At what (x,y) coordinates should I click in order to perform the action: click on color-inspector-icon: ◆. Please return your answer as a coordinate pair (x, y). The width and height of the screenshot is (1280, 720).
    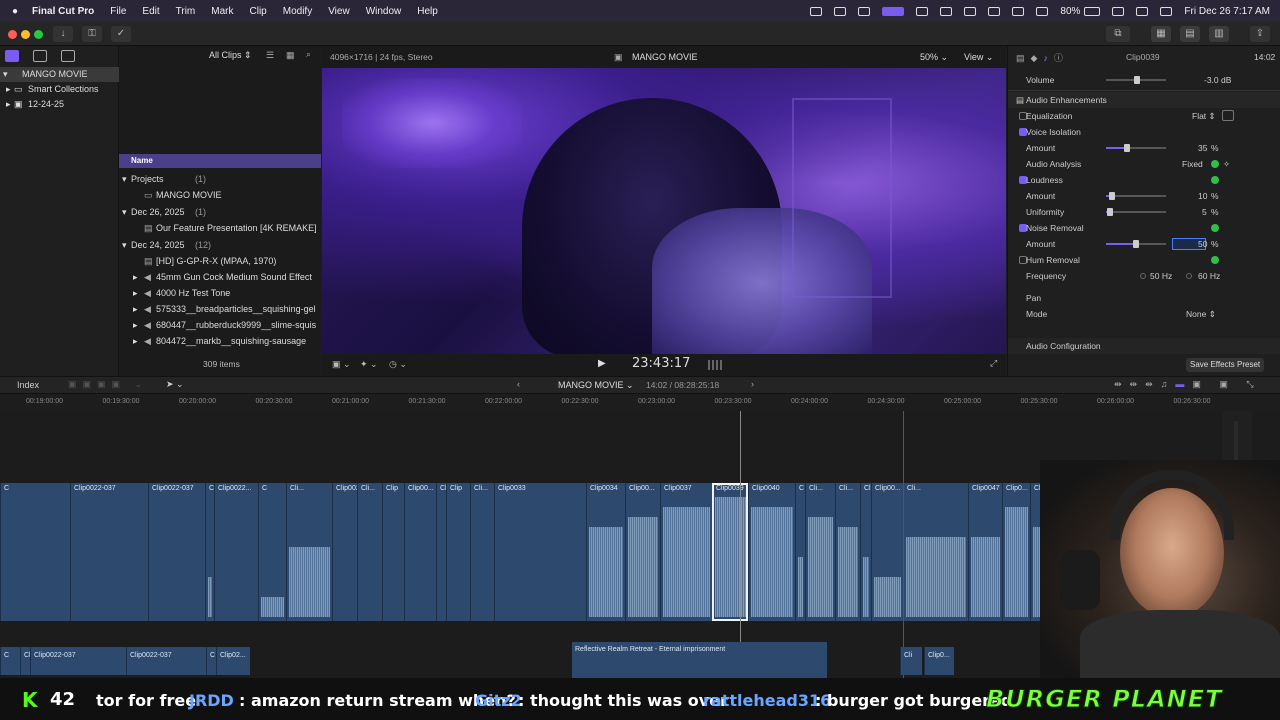
    Looking at the image, I should click on (1037, 58).